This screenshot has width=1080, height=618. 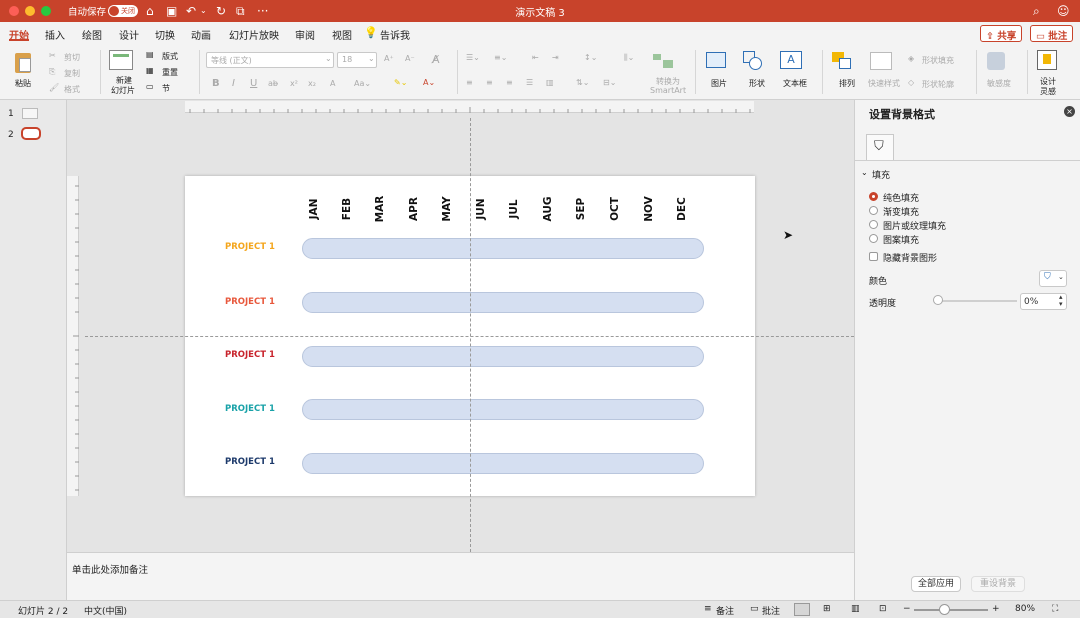 What do you see at coordinates (470, 335) in the screenshot?
I see `vertical-guide` at bounding box center [470, 335].